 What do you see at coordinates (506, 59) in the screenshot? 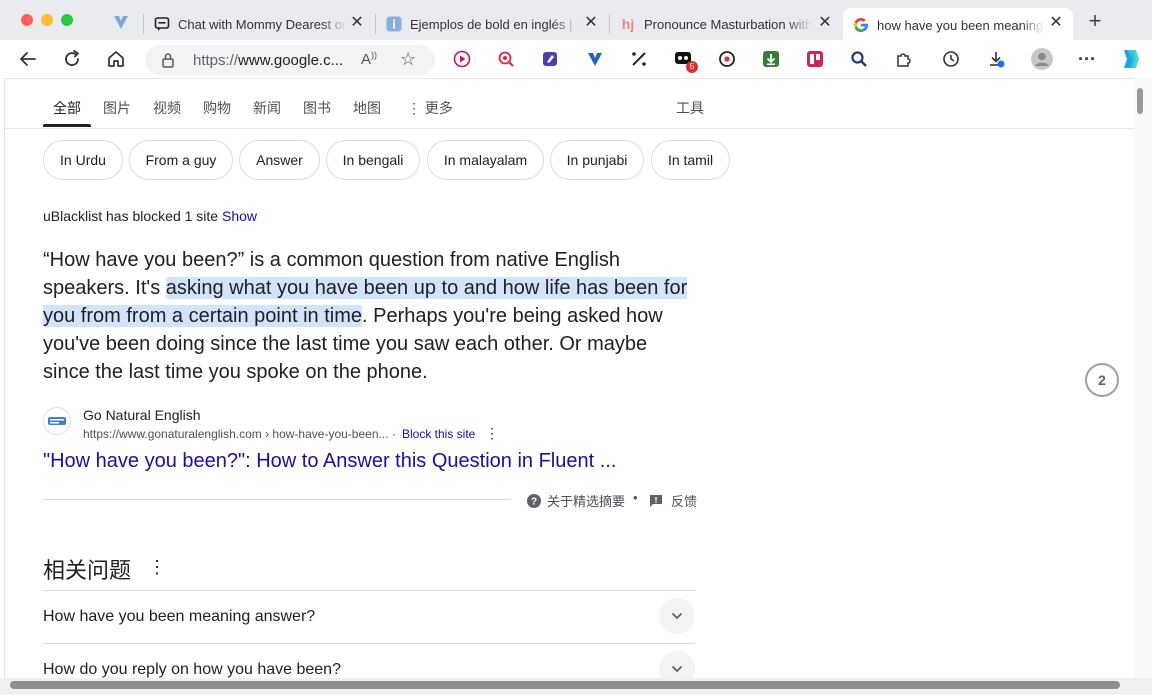
I see `extension-search-icon` at bounding box center [506, 59].